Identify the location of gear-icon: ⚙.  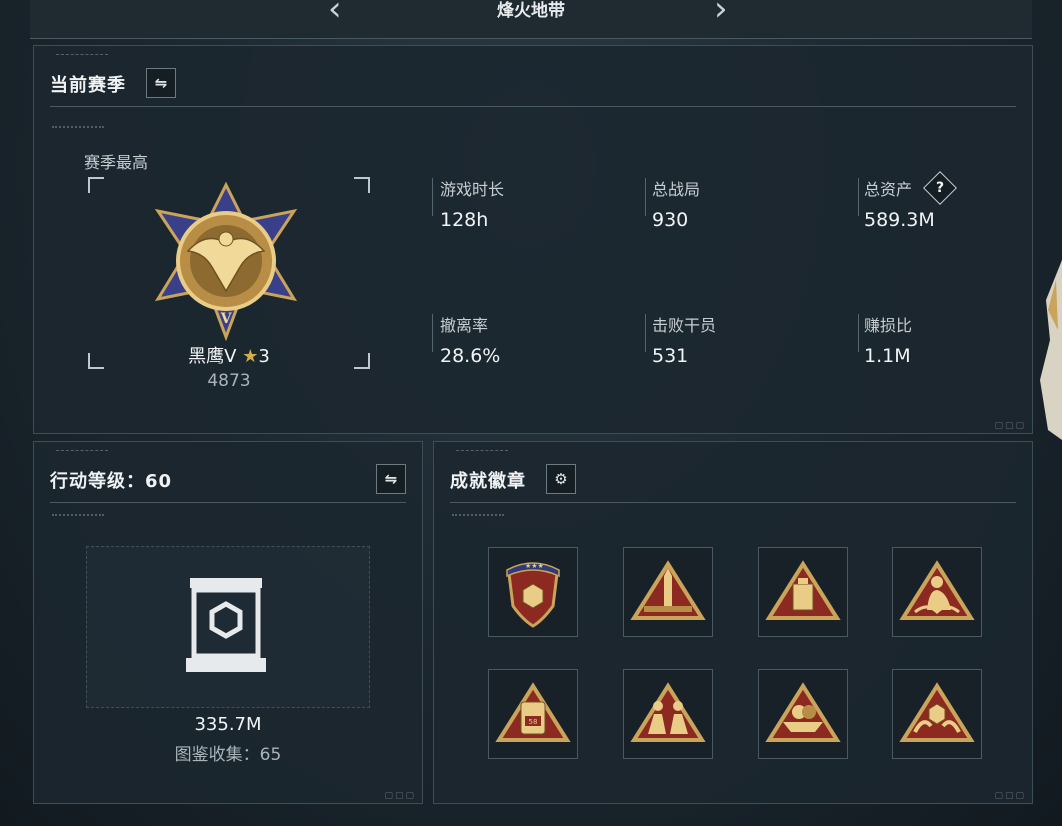
(561, 479).